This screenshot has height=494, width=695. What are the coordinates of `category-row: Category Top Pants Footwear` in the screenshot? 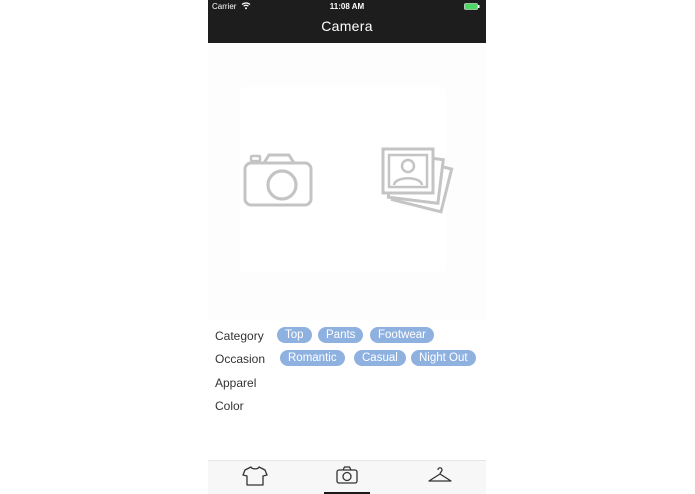 It's located at (350, 336).